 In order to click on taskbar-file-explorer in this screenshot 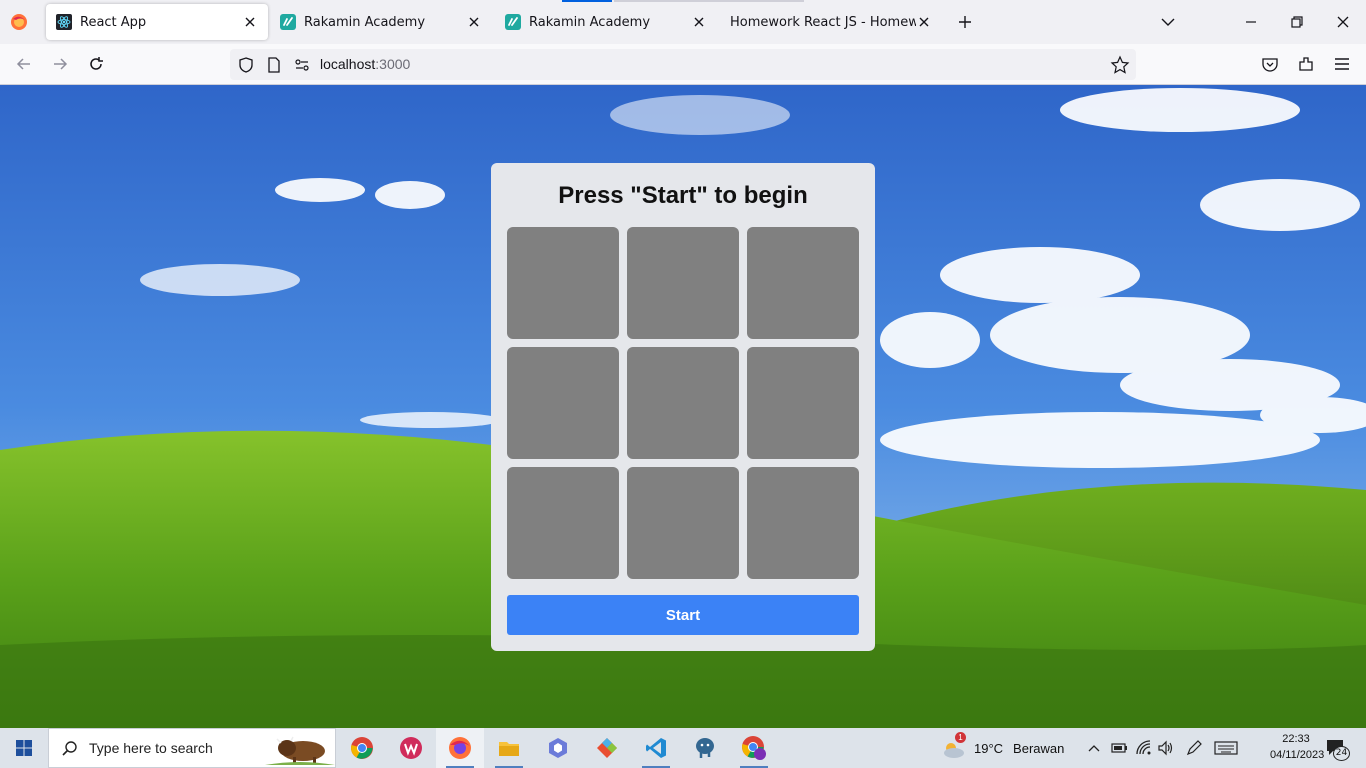, I will do `click(509, 748)`.